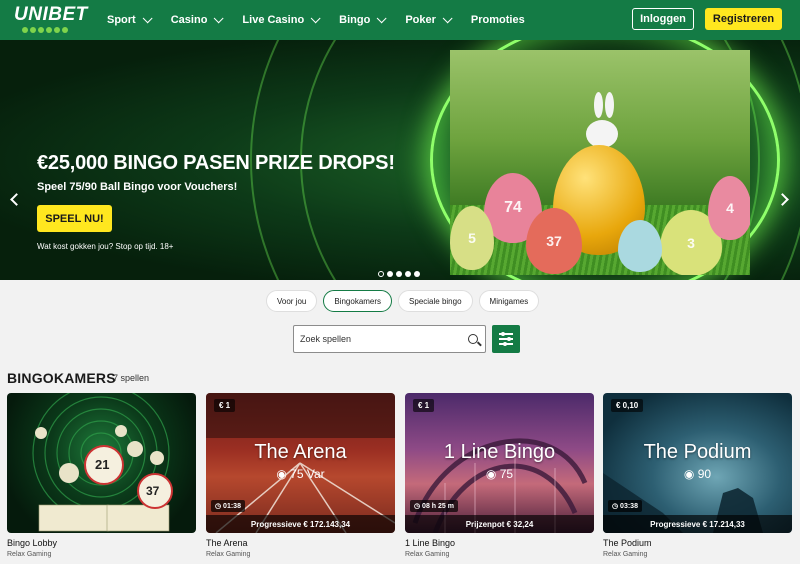  Describe the element at coordinates (627, 543) in the screenshot. I see `game-name: The Podium` at that location.